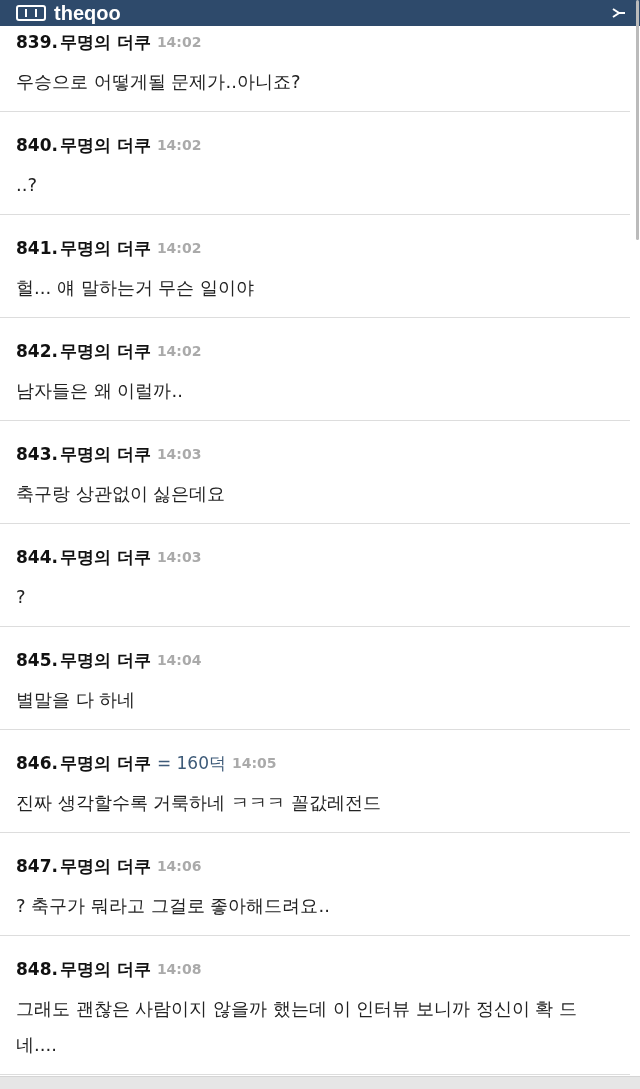 This screenshot has width=640, height=1089. I want to click on comment-number: 839., so click(37, 42).